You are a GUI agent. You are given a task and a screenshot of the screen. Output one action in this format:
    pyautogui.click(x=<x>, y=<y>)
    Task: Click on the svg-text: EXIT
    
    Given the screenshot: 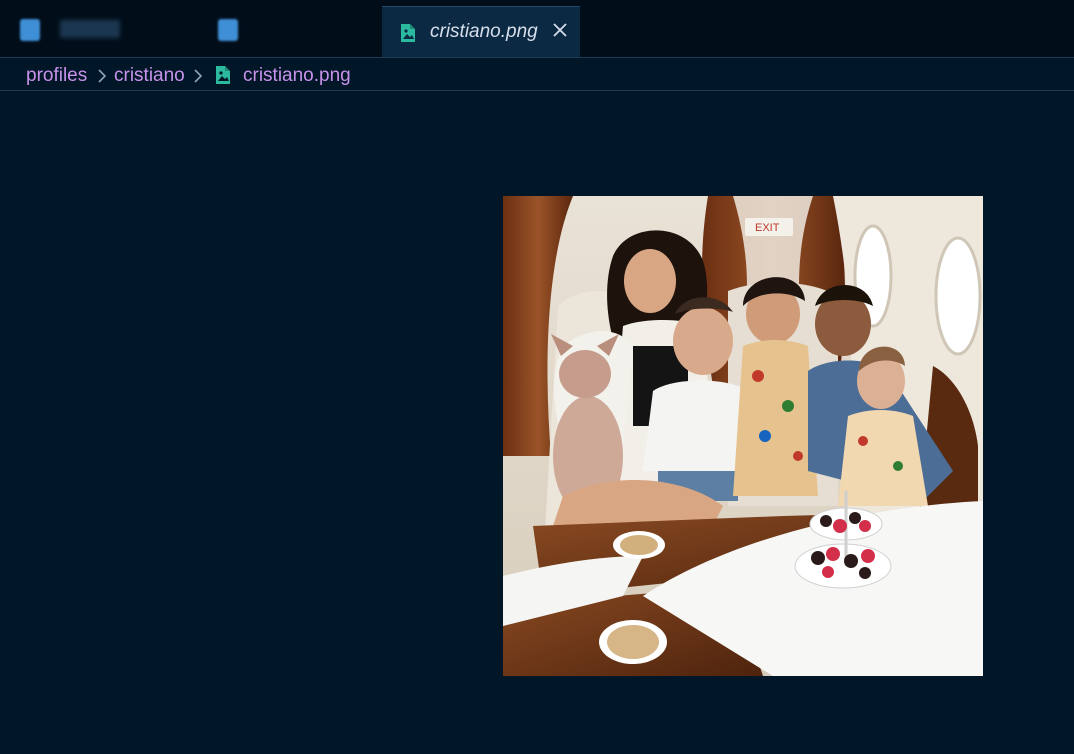 What is the action you would take?
    pyautogui.click(x=767, y=228)
    